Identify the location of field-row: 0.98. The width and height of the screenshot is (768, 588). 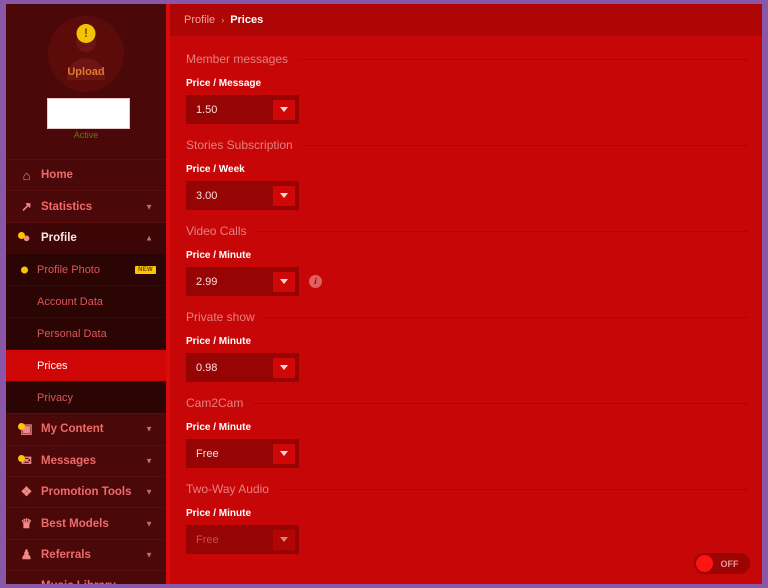
(467, 367).